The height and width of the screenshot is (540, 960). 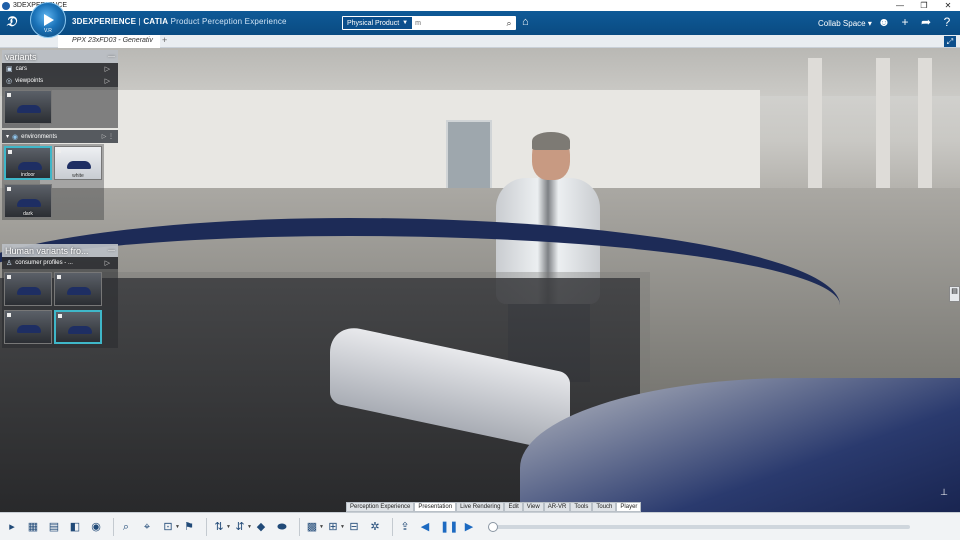 What do you see at coordinates (373, 23) in the screenshot?
I see `search-filter-label: Physical Product` at bounding box center [373, 23].